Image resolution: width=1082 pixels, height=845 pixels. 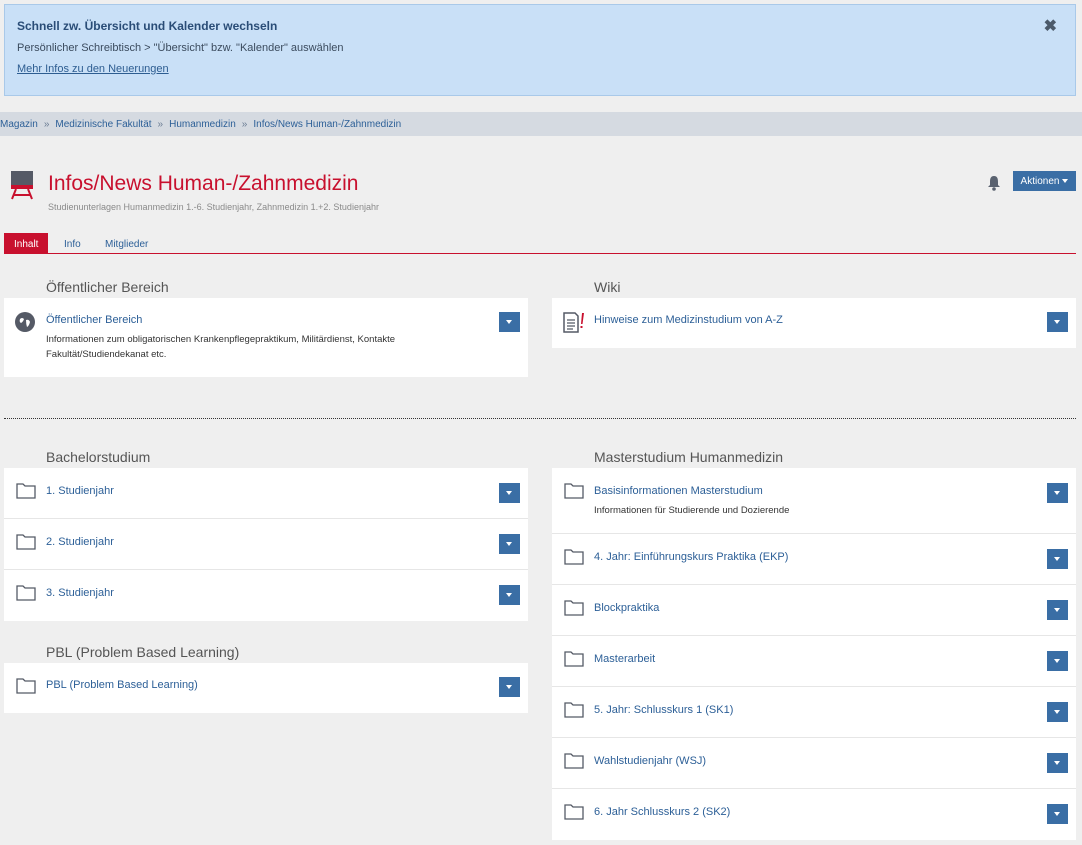 What do you see at coordinates (814, 661) in the screenshot?
I see `list-item: Masterarbeit` at bounding box center [814, 661].